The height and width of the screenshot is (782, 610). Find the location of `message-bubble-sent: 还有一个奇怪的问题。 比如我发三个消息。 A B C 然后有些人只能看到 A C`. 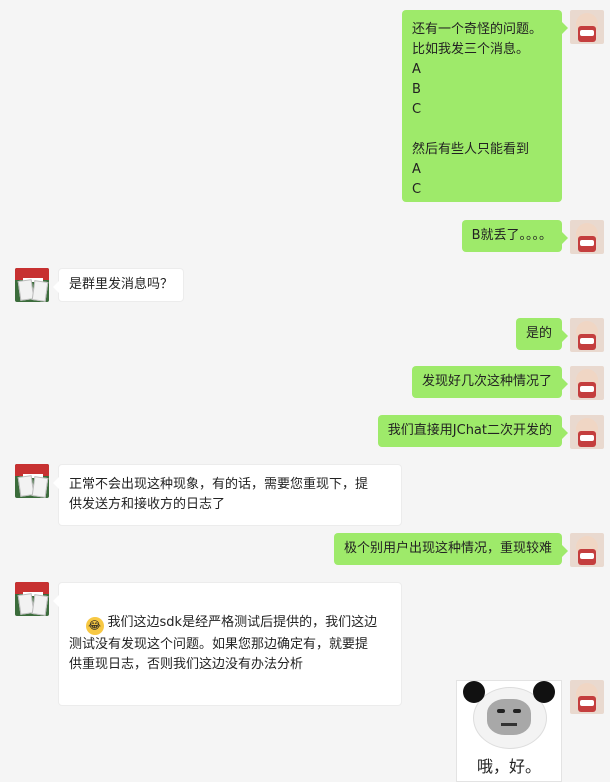

message-bubble-sent: 还有一个奇怪的问题。 比如我发三个消息。 A B C 然后有些人只能看到 A C is located at coordinates (485, 106).